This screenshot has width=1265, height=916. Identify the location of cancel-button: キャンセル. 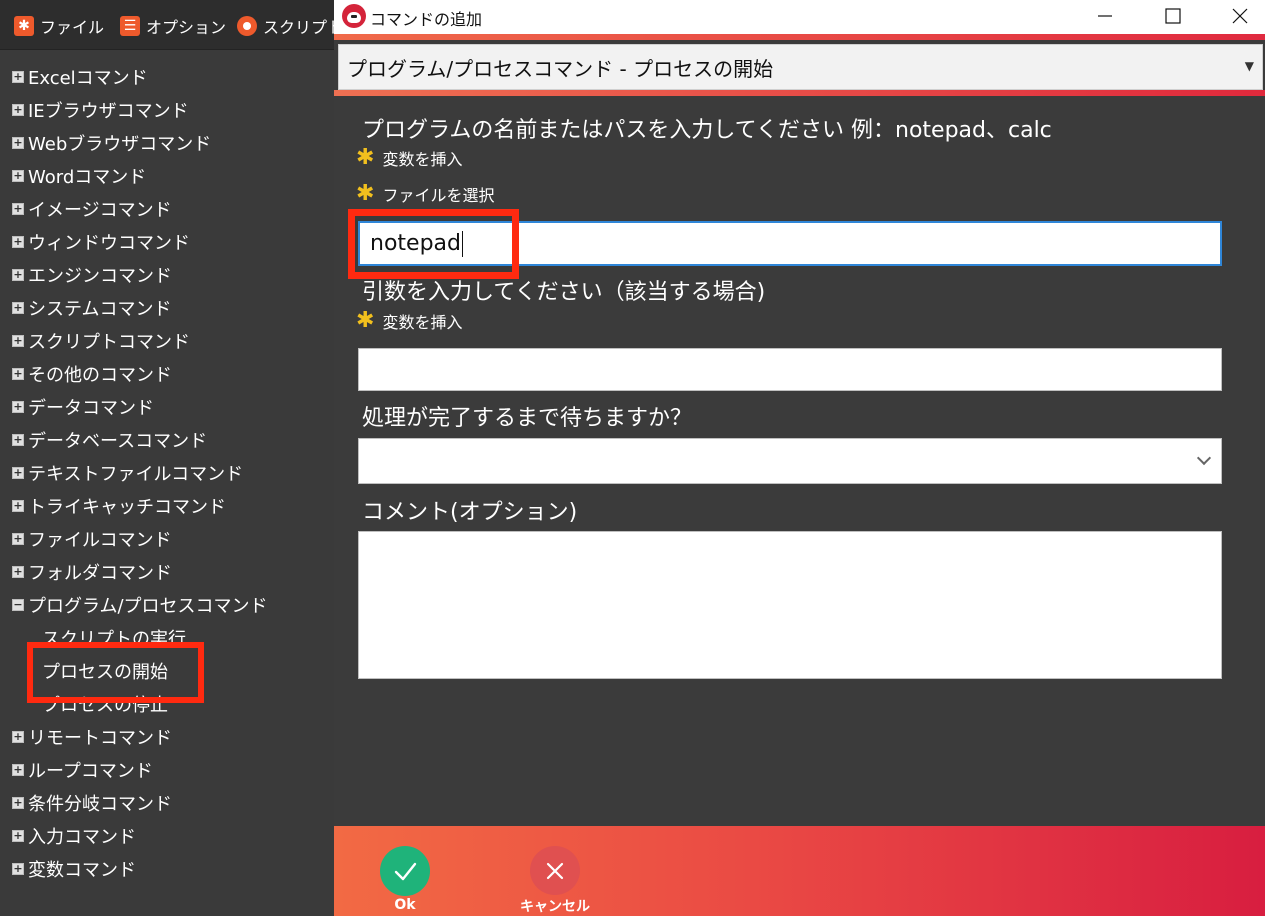
(555, 881).